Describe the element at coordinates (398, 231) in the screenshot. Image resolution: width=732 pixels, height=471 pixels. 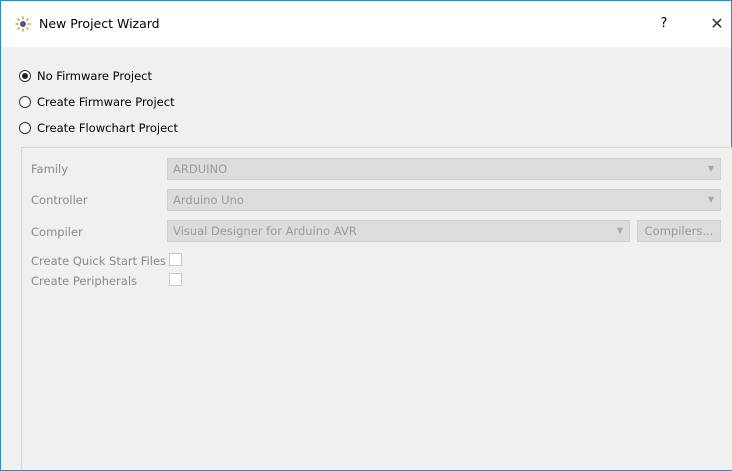
I see `compiler-select: Visual Designer for Arduino AVR ▼` at that location.